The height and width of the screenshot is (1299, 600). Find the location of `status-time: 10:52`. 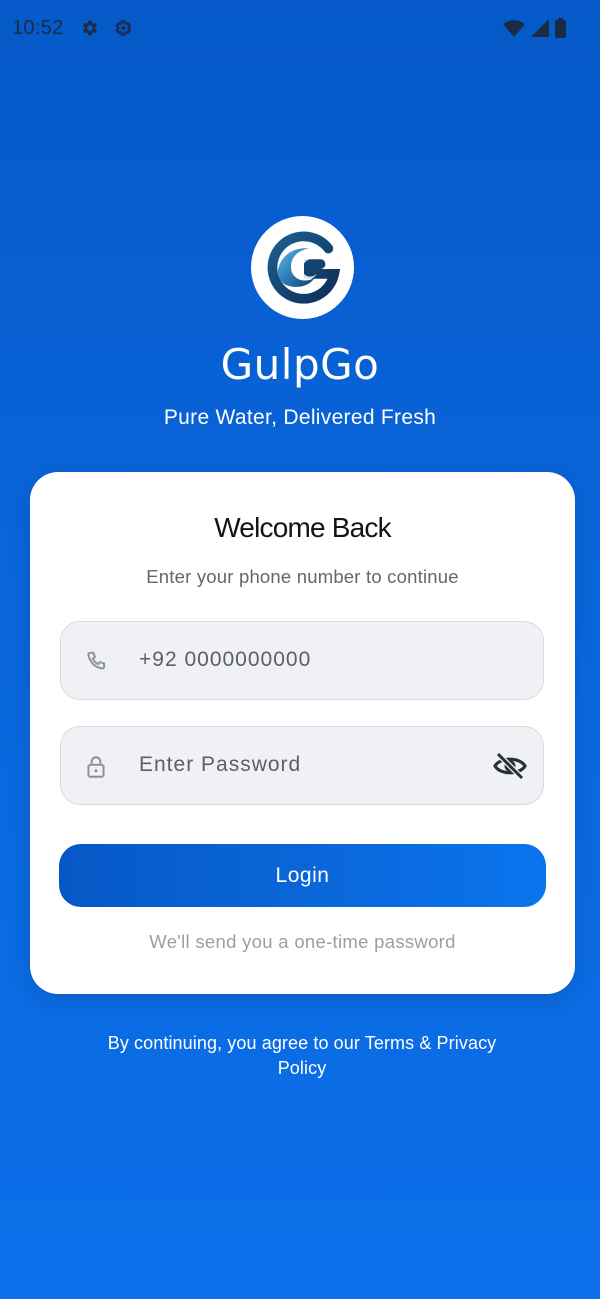

status-time: 10:52 is located at coordinates (38, 28).